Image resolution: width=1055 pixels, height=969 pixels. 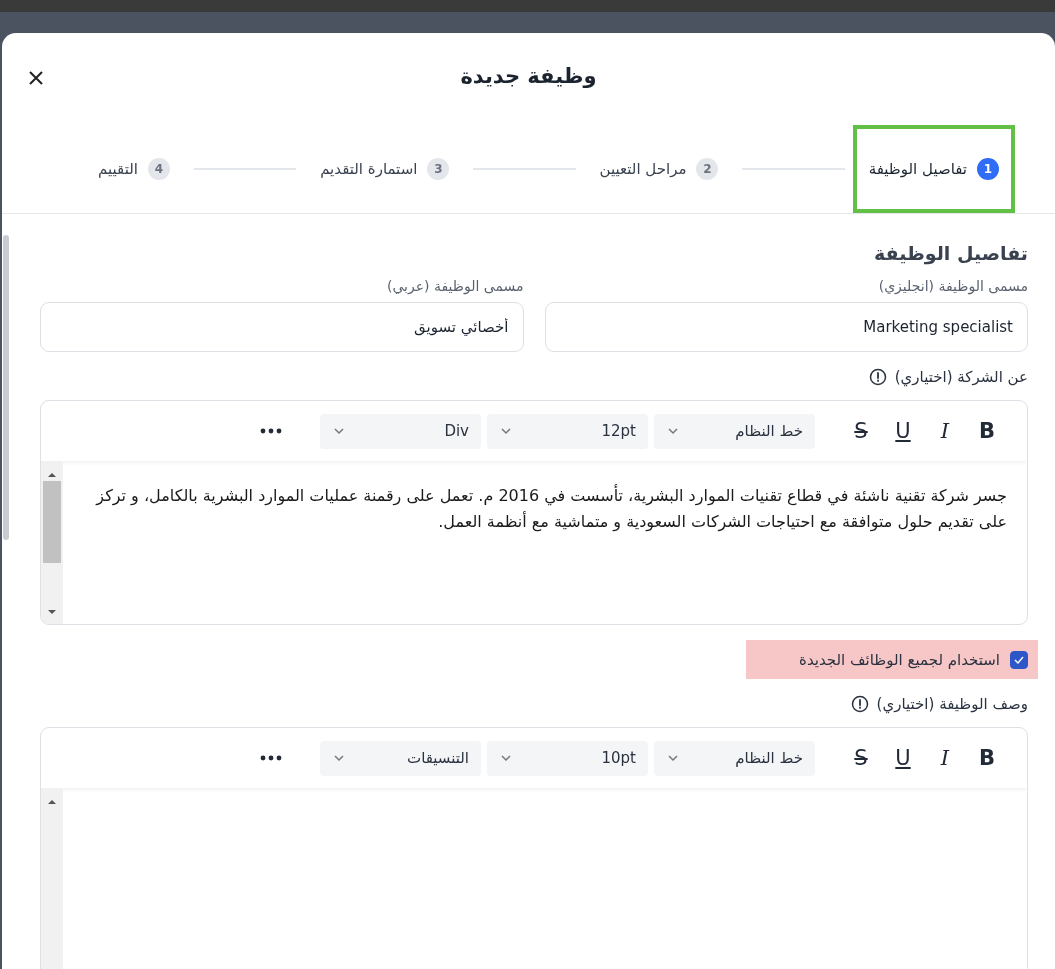 I want to click on step-number: 4, so click(x=158, y=169).